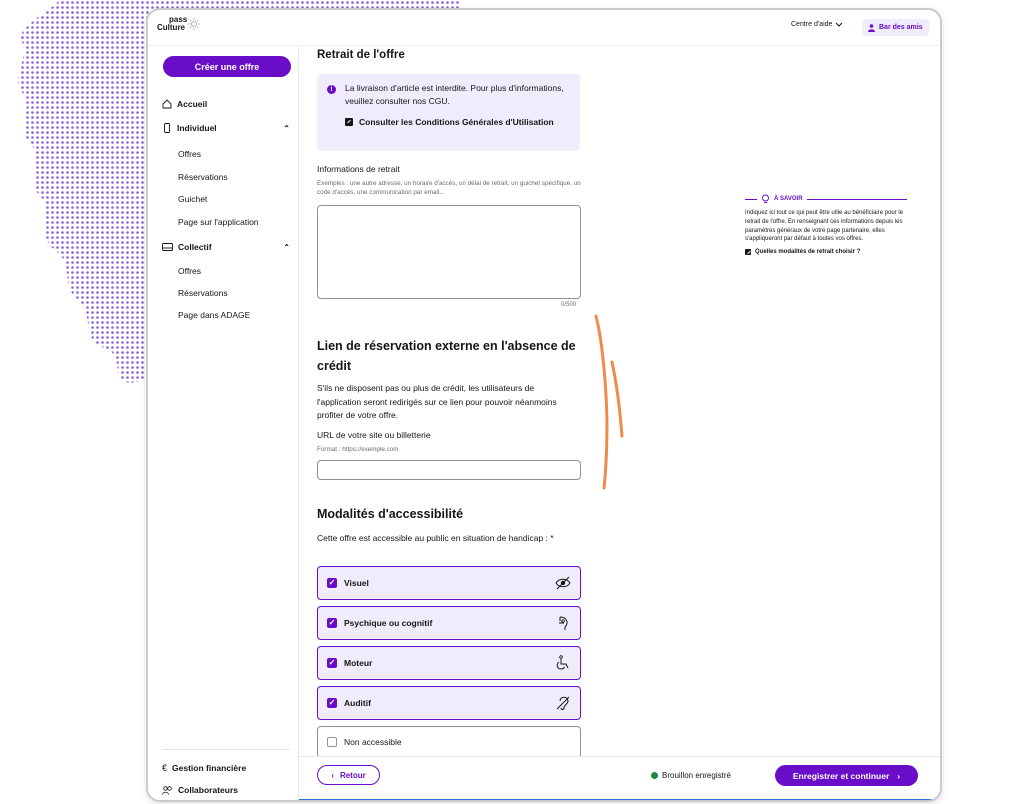 The height and width of the screenshot is (804, 1030). What do you see at coordinates (361, 55) in the screenshot?
I see `section-retrait-title: Retrait de l'offre` at bounding box center [361, 55].